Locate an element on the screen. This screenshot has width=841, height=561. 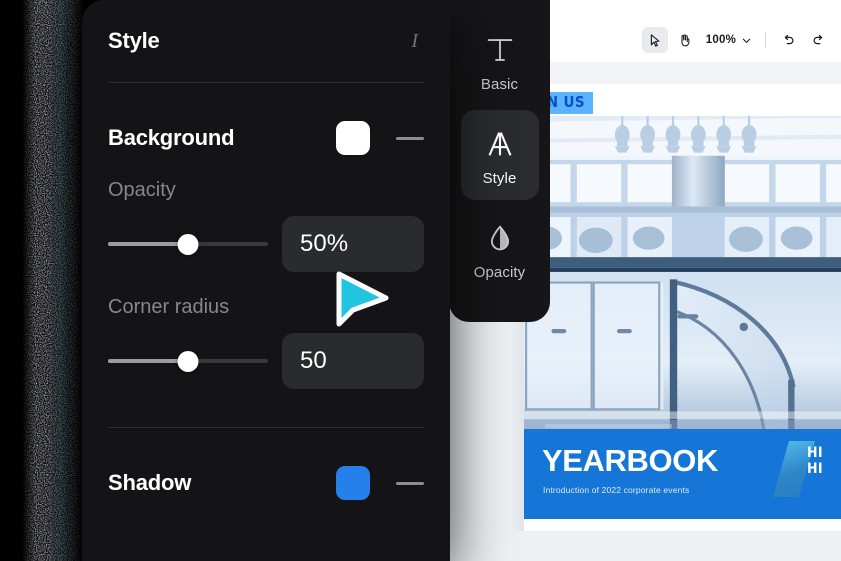
text-t-icon is located at coordinates (500, 50).